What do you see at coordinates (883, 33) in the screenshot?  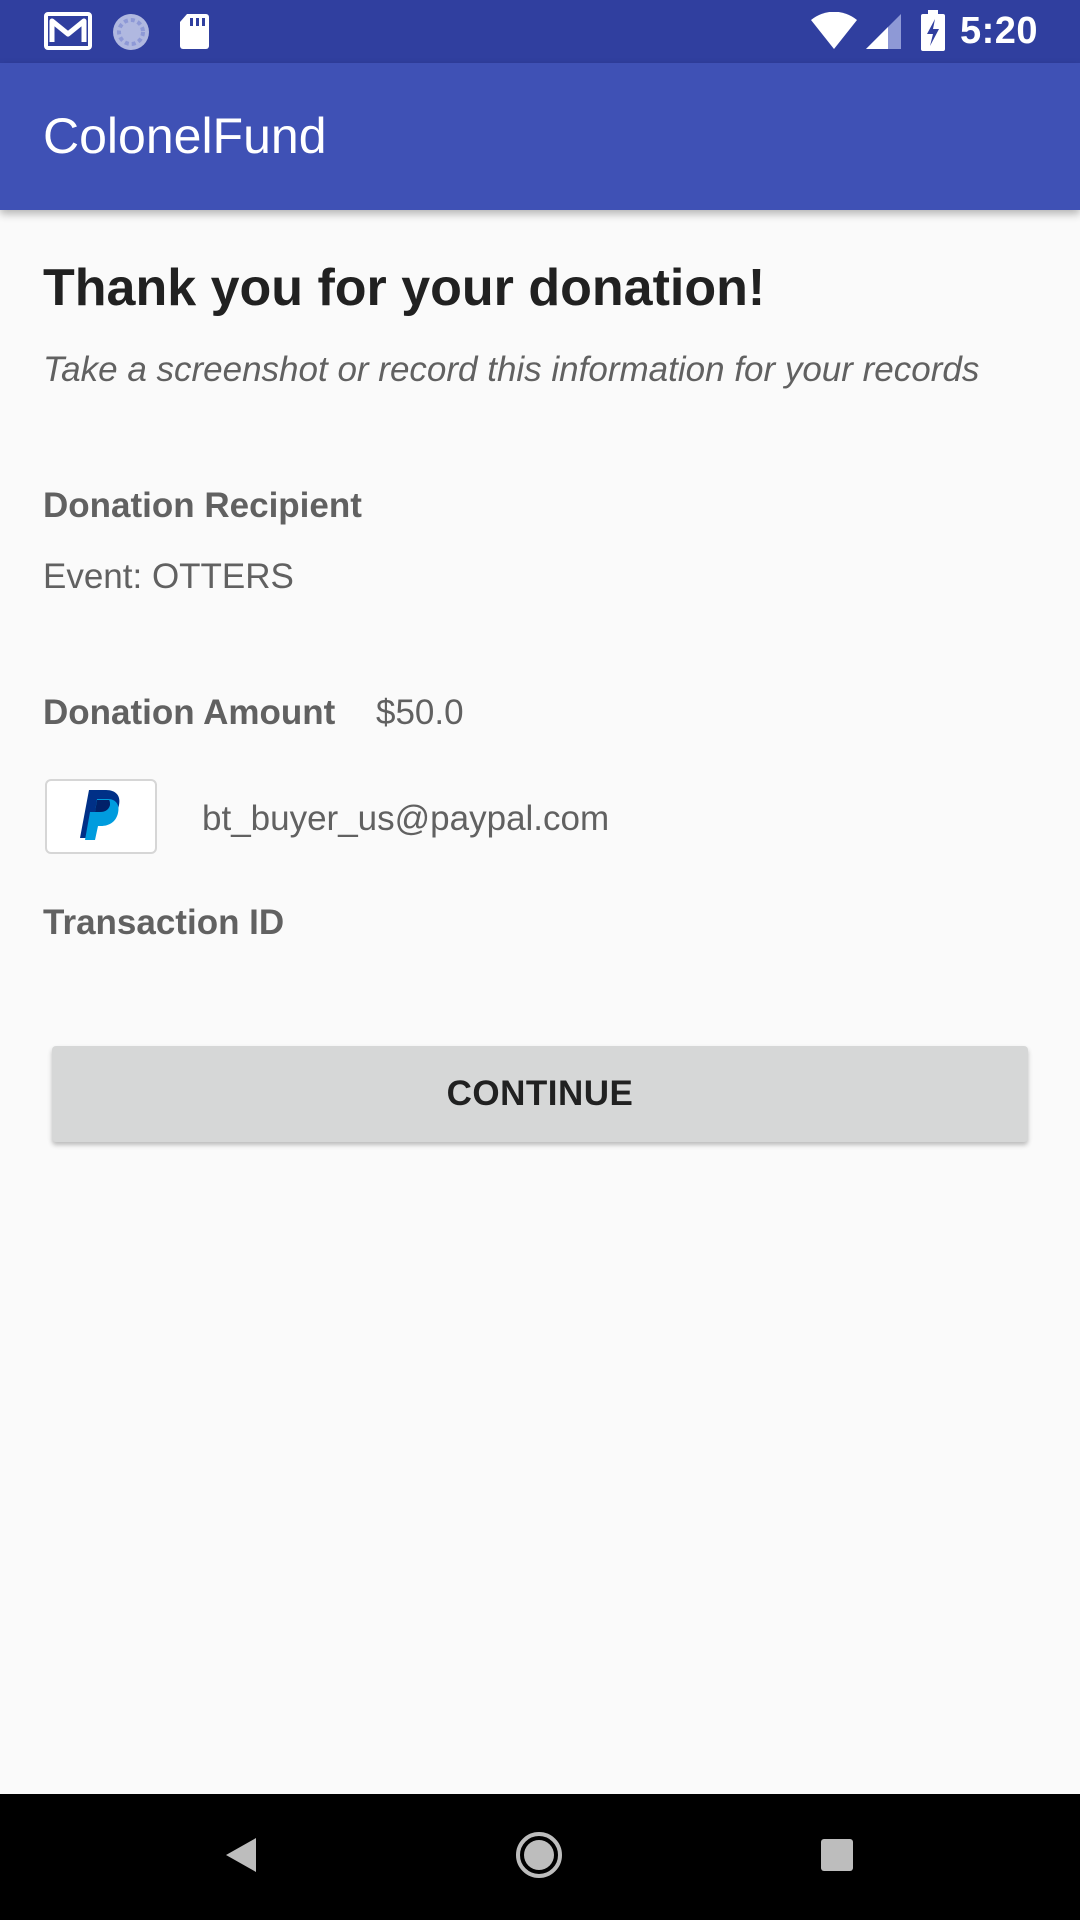 I see `signal-icon` at bounding box center [883, 33].